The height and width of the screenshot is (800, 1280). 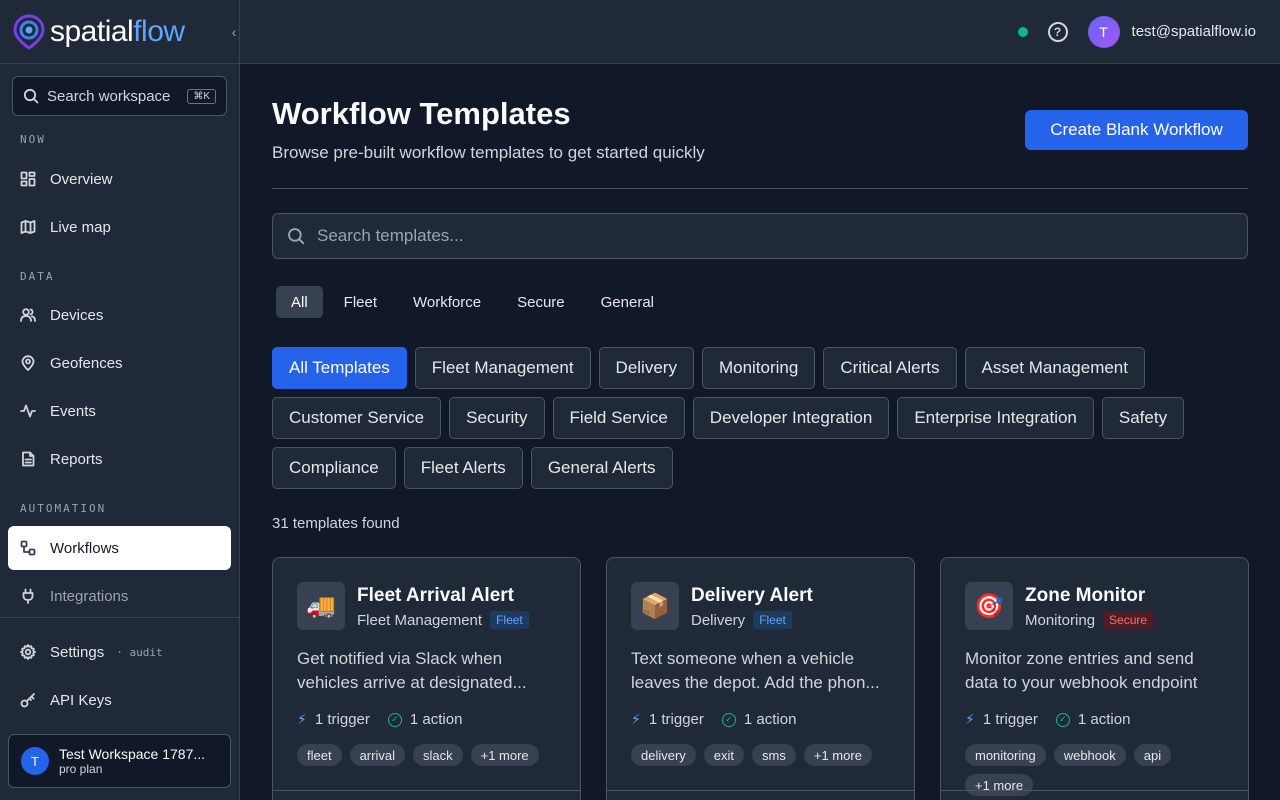 What do you see at coordinates (28, 411) in the screenshot?
I see `activity-icon` at bounding box center [28, 411].